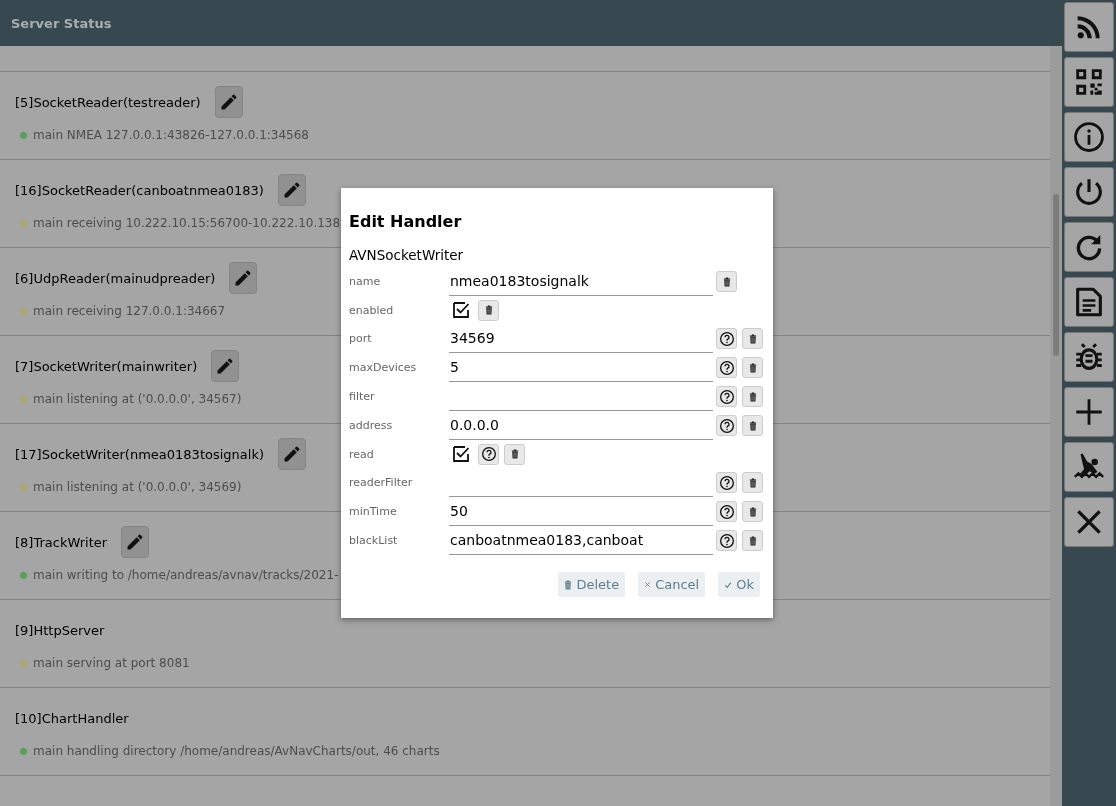  I want to click on status-text: main listening at ('0.0.0.0', 34567), so click(137, 399).